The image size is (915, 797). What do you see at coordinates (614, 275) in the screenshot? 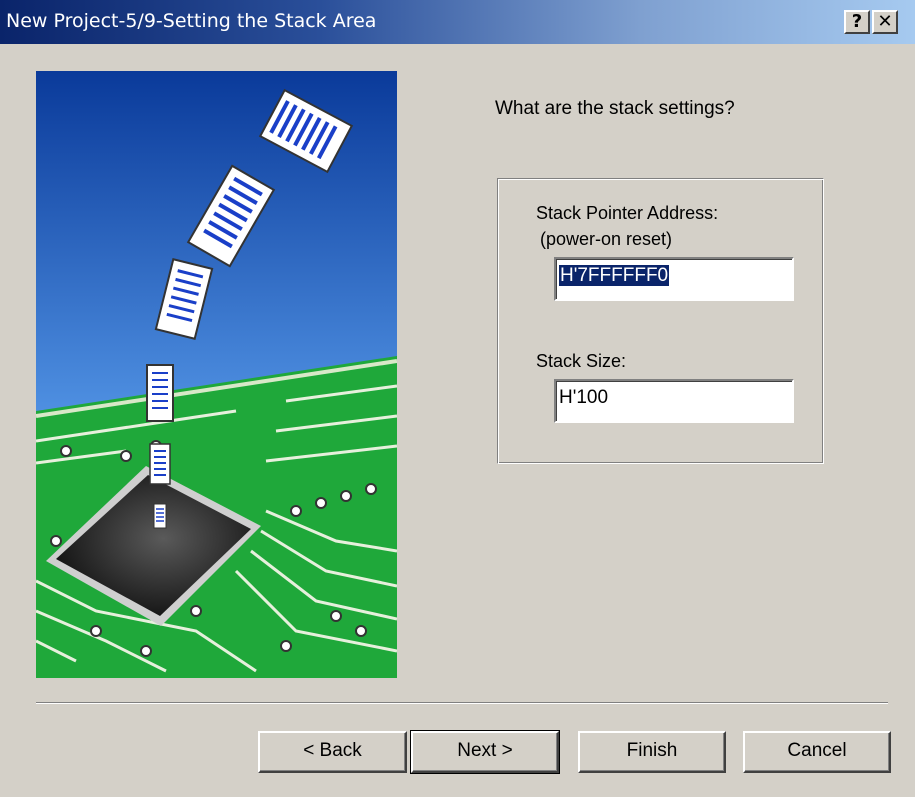
I see `stack-pointer-address-value: H'7FFFFFF0` at bounding box center [614, 275].